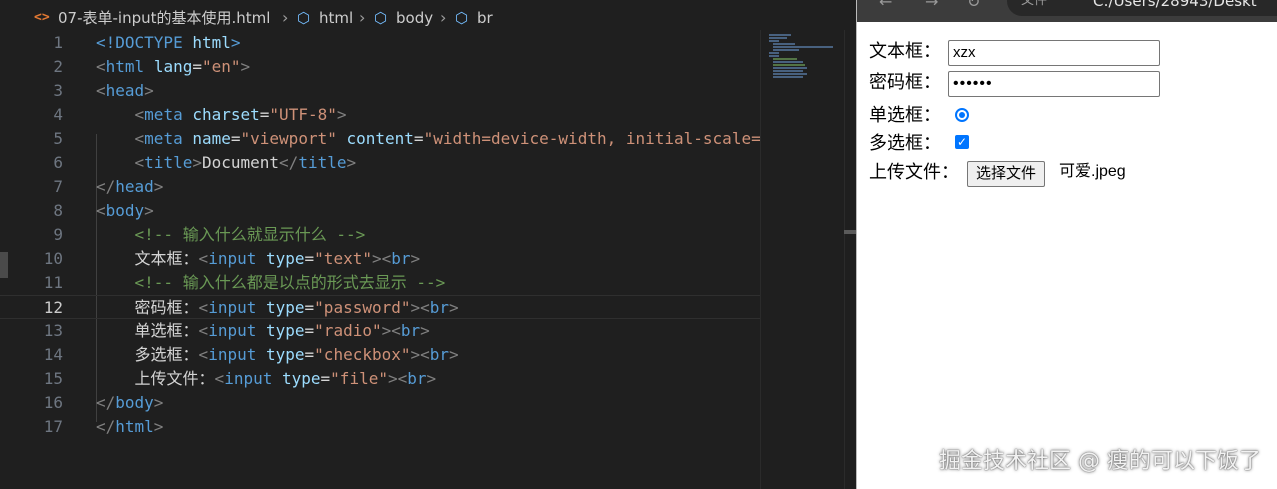 Image resolution: width=1277 pixels, height=489 pixels. Describe the element at coordinates (850, 232) in the screenshot. I see `scrollbar-thumb` at that location.